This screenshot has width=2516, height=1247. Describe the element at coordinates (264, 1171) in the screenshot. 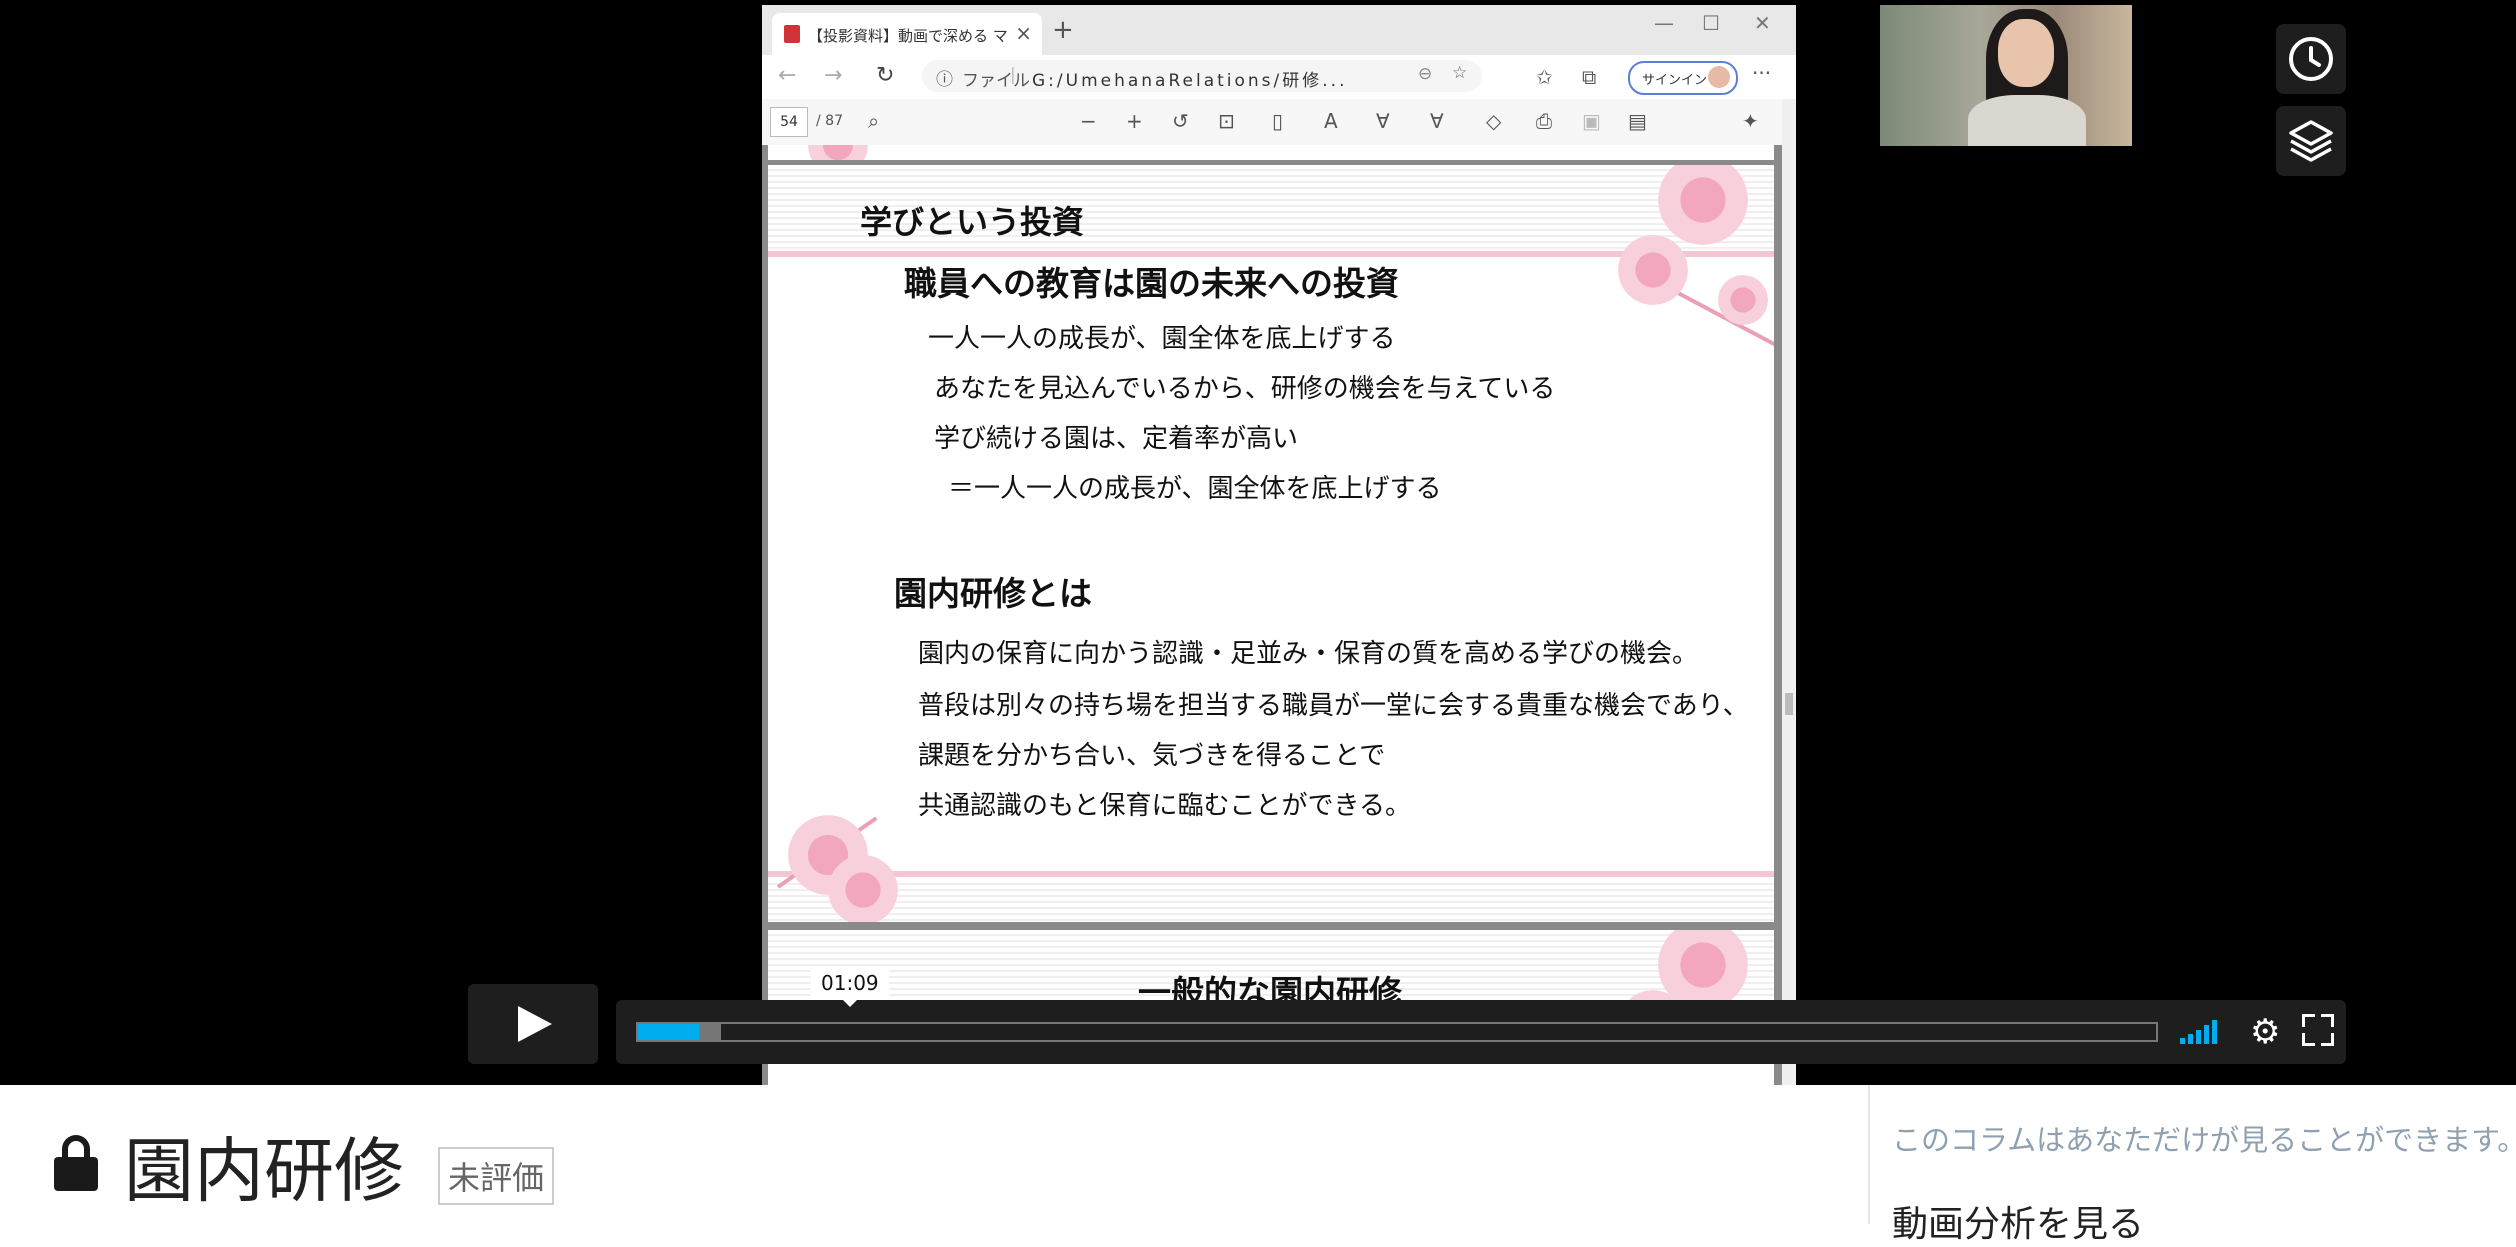

I see `page-title: 園内研修` at that location.